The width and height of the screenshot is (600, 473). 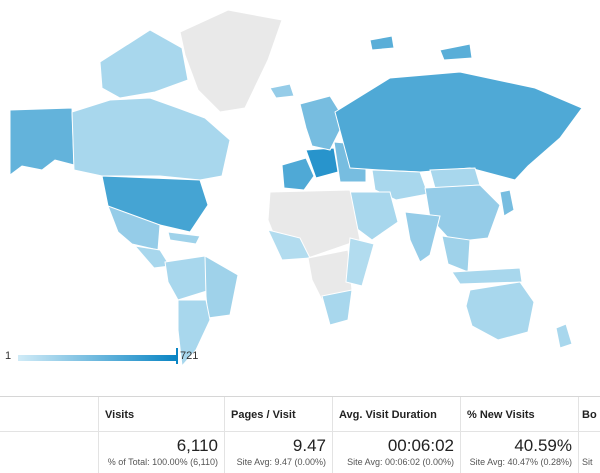 What do you see at coordinates (120, 415) in the screenshot?
I see `column-header-label: Visits` at bounding box center [120, 415].